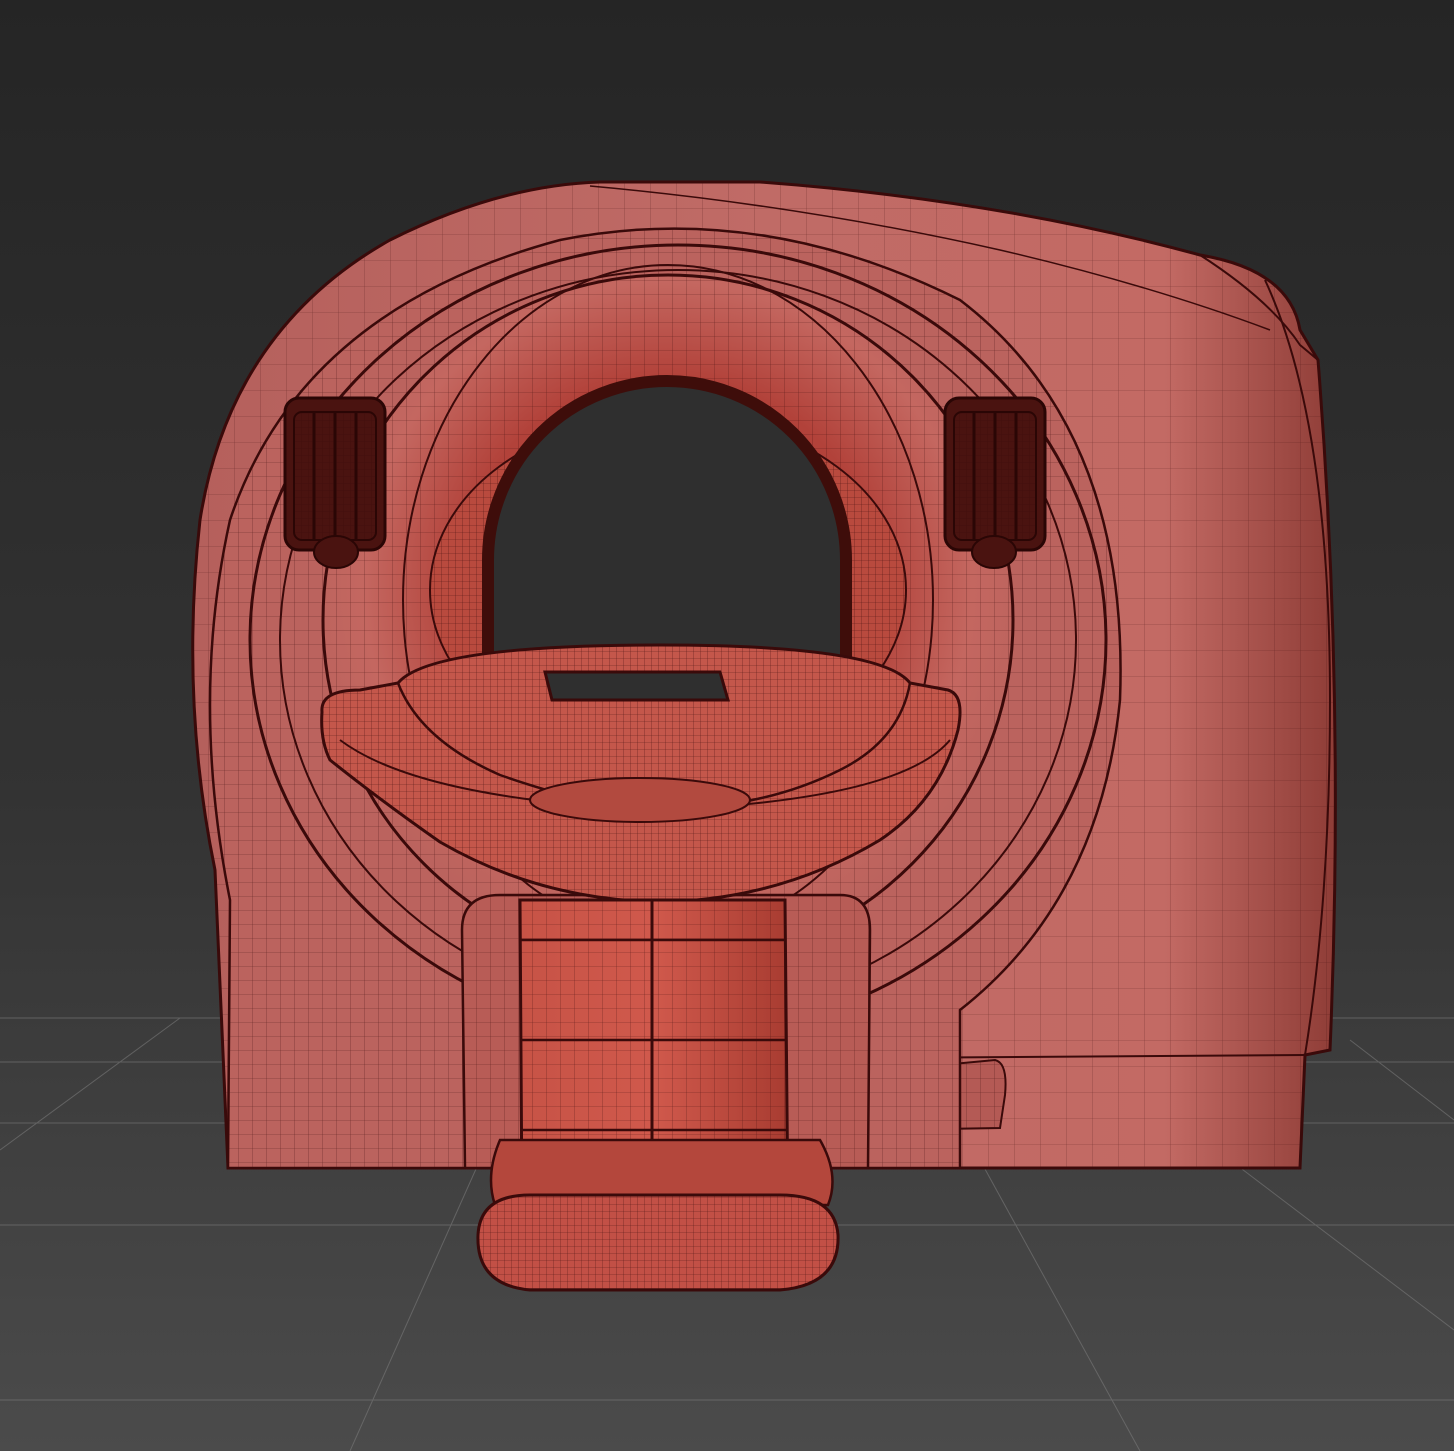 The height and width of the screenshot is (1451, 1454). I want to click on gantry-handle-right, so click(995, 482).